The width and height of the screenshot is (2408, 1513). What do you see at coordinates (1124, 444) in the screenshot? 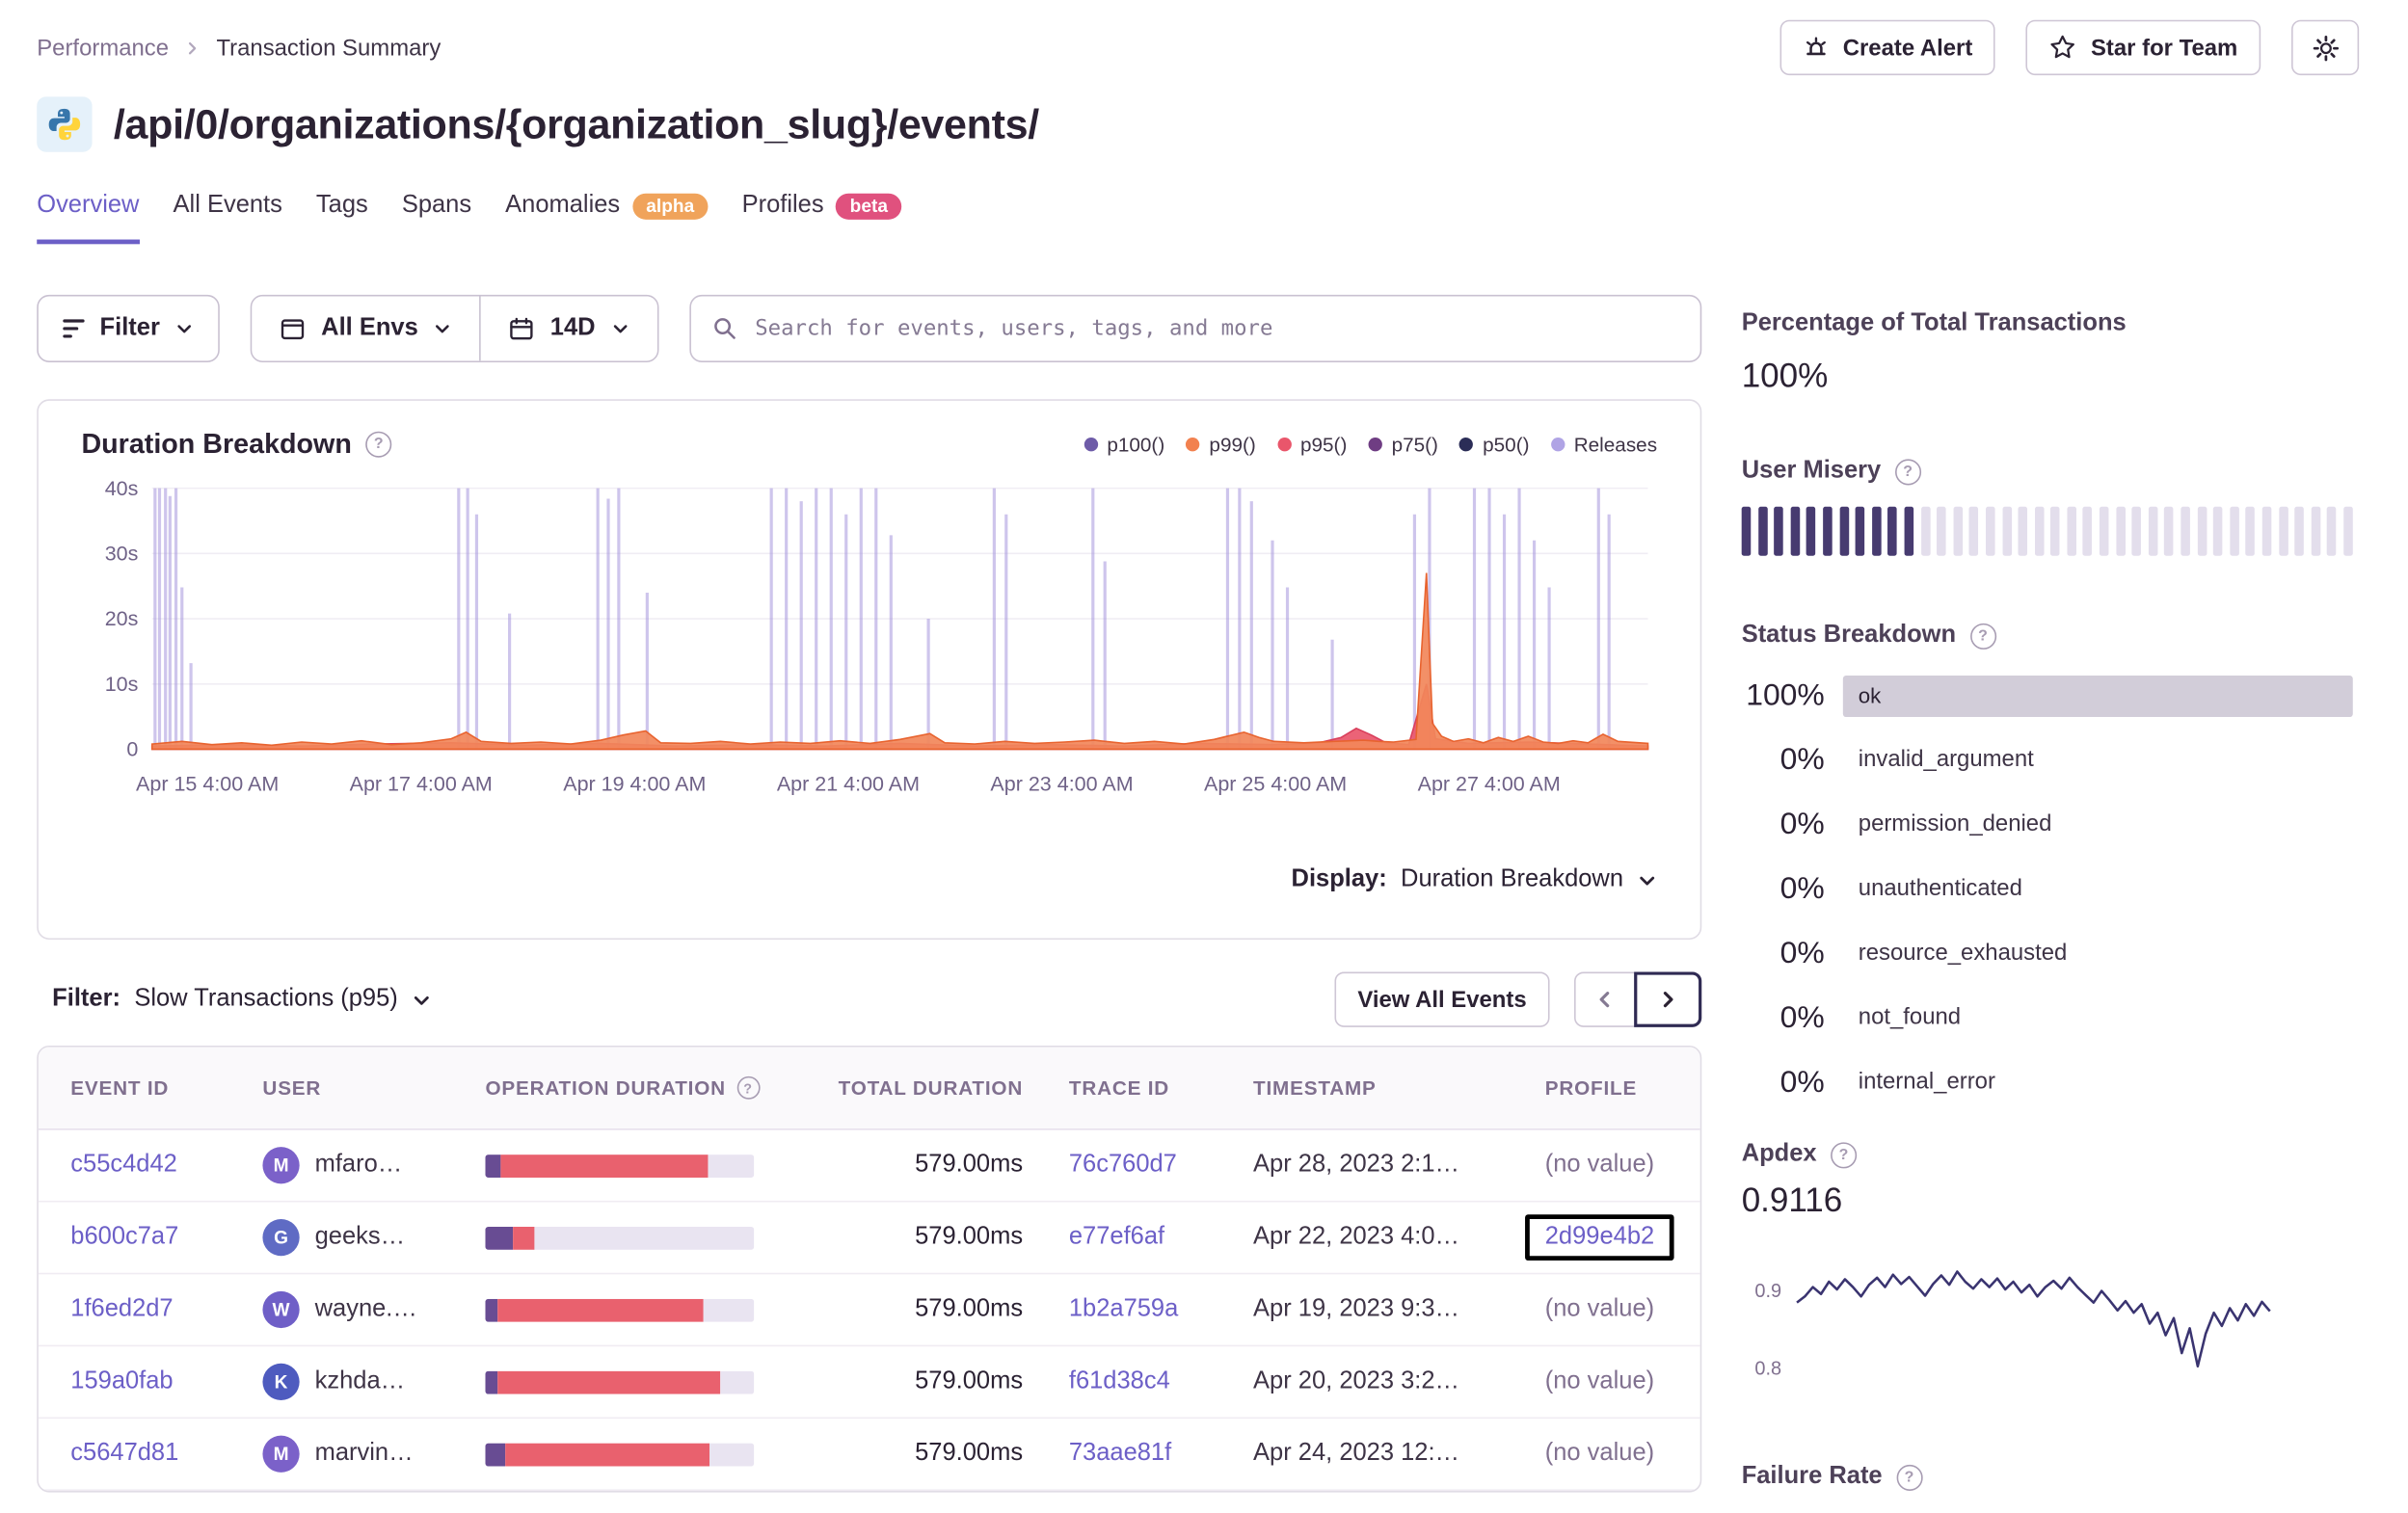
I see `legend-item: p100()` at bounding box center [1124, 444].